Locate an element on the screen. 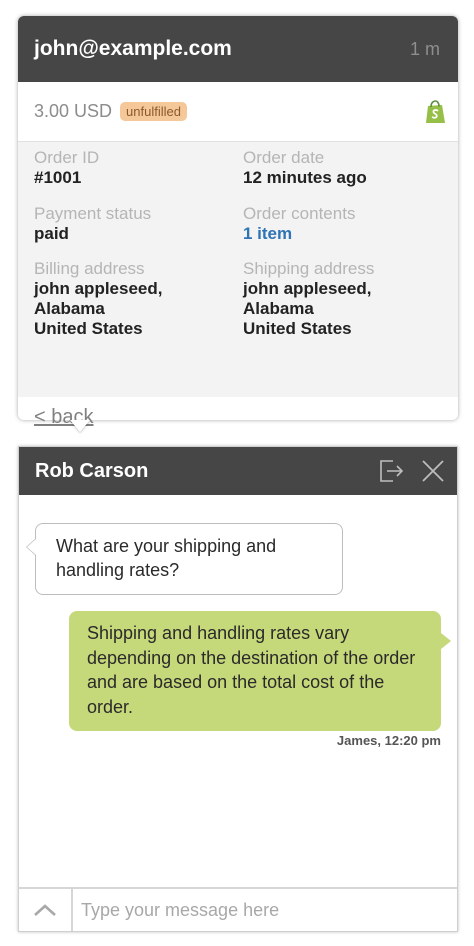 Image resolution: width=474 pixels, height=946 pixels. exit-icon is located at coordinates (392, 471).